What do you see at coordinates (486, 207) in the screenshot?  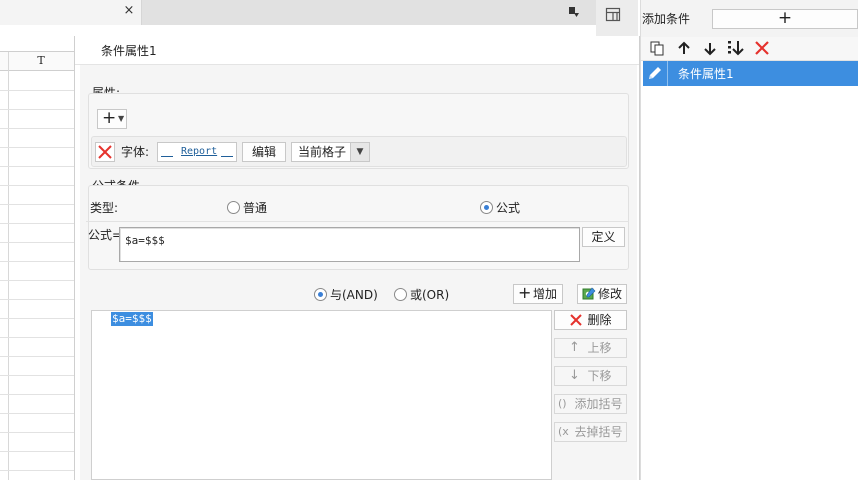 I see `type-formula-radio` at bounding box center [486, 207].